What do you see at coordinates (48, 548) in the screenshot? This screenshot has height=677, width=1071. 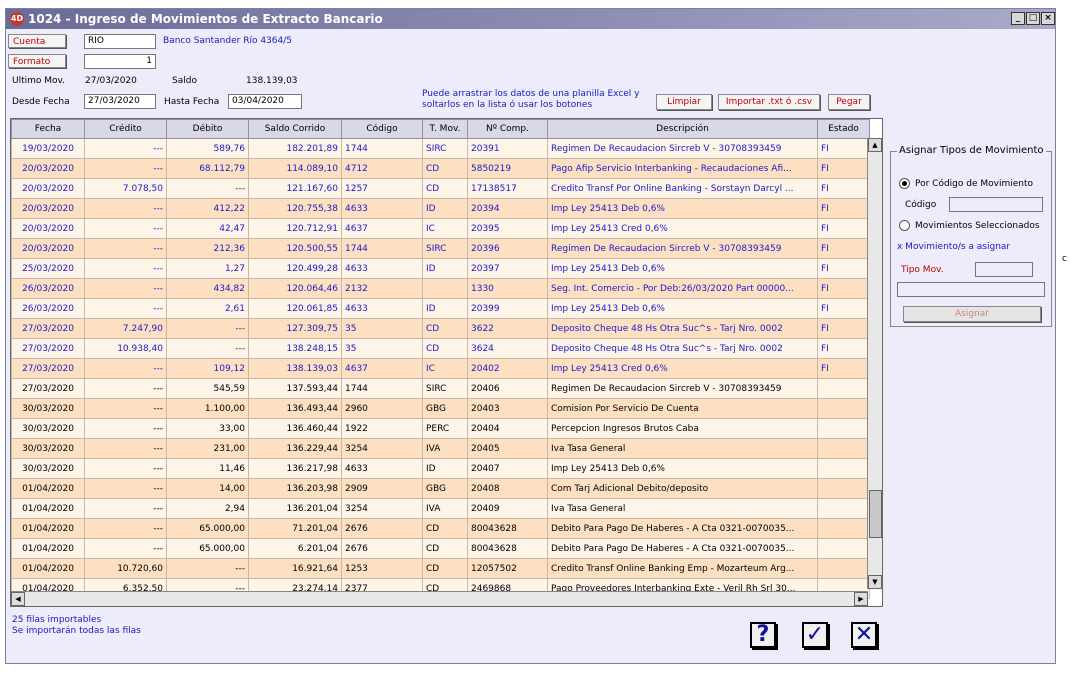 I see `table-cell: 01/04/2020` at bounding box center [48, 548].